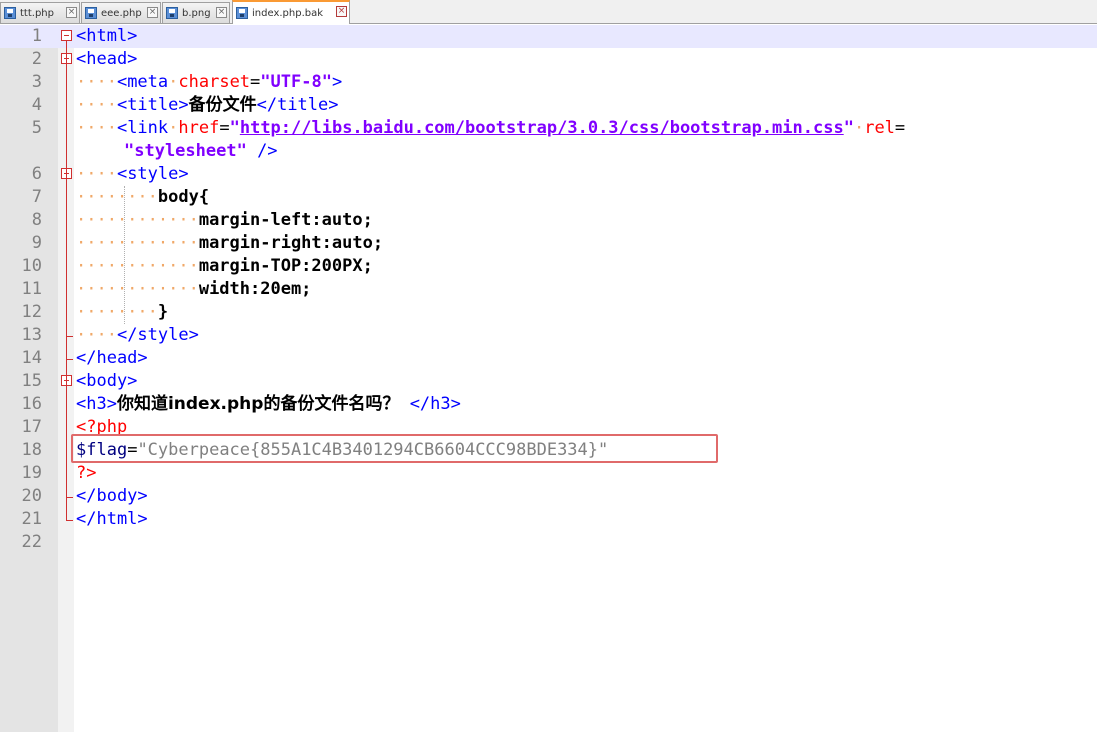  I want to click on code-line: 15 <body>, so click(548, 381).